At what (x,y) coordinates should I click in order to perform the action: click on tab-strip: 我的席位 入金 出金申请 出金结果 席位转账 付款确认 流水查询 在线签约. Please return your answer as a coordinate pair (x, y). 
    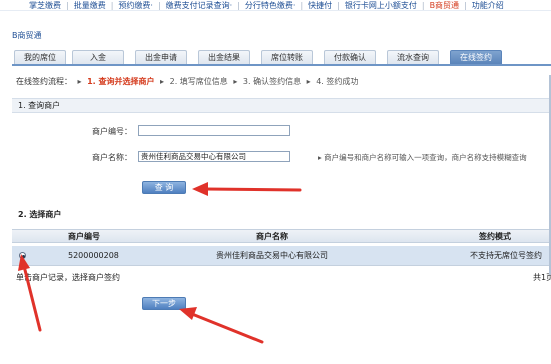
    Looking at the image, I should click on (281, 57).